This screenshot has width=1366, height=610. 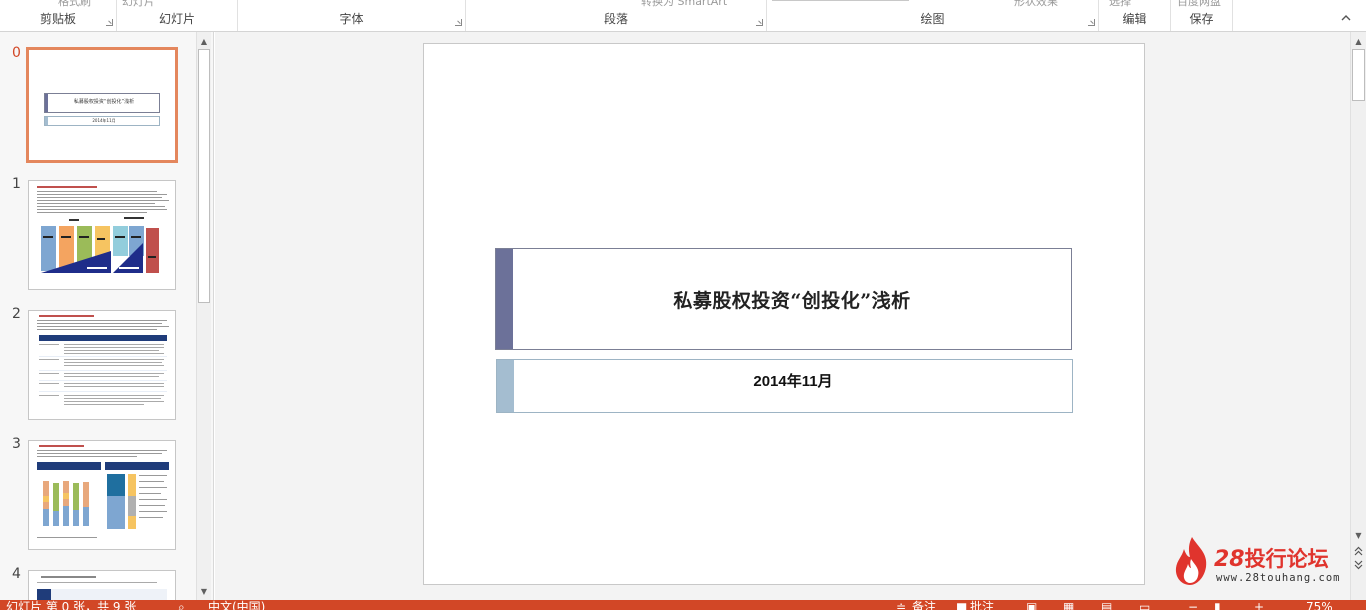 I want to click on font-launcher-icon, so click(x=458, y=22).